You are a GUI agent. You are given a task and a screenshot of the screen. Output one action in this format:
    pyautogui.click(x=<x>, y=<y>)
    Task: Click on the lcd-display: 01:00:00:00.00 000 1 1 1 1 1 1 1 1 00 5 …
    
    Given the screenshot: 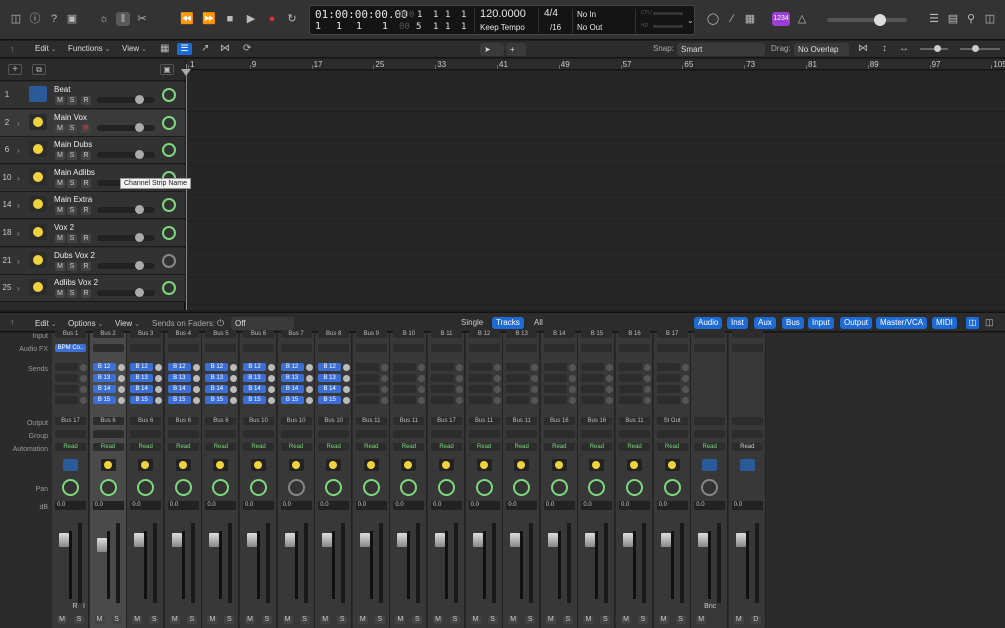 What is the action you would take?
    pyautogui.click(x=502, y=20)
    